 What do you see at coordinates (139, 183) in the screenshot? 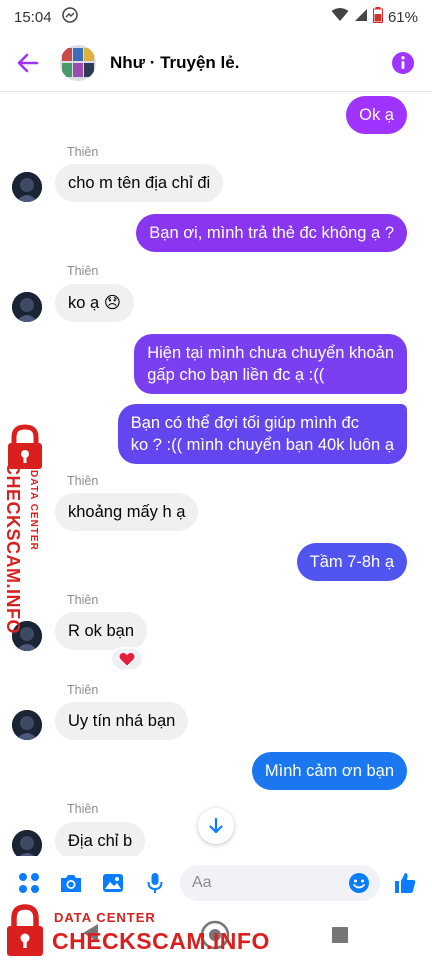
I see `message-bubble-incoming: cho m tên địa chỉ đi` at bounding box center [139, 183].